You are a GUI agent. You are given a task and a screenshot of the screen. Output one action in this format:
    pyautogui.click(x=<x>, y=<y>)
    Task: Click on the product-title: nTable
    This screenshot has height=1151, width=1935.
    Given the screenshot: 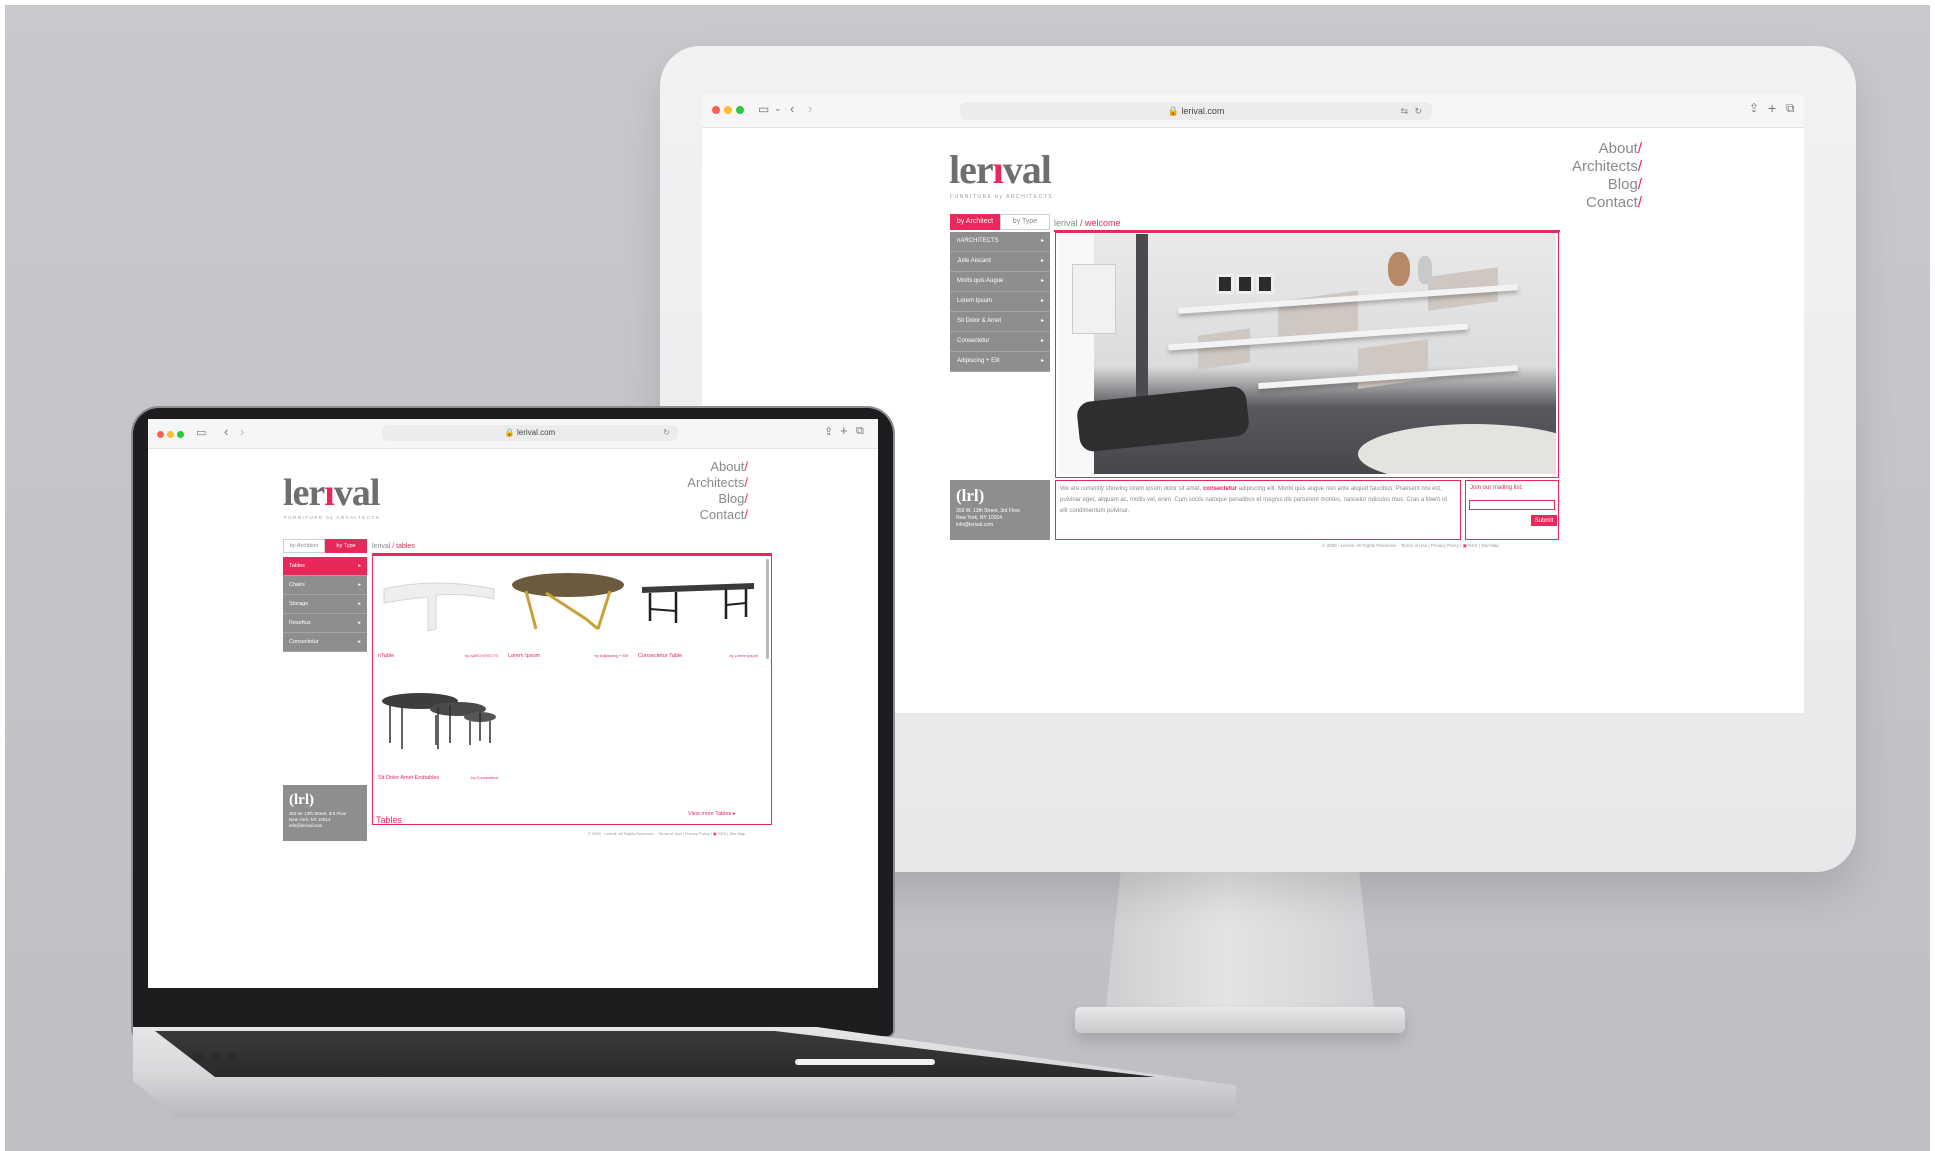 What is the action you would take?
    pyautogui.click(x=386, y=656)
    